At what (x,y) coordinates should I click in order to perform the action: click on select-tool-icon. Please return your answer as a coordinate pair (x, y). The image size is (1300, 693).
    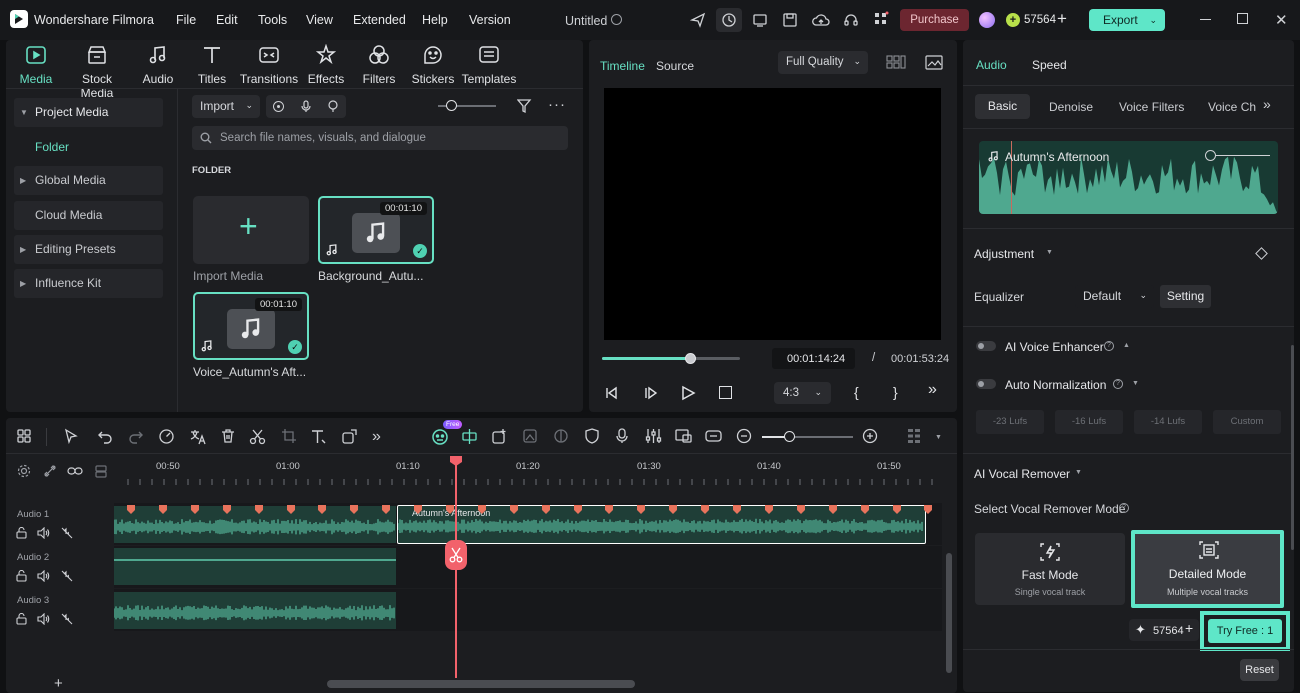
    Looking at the image, I should click on (73, 437).